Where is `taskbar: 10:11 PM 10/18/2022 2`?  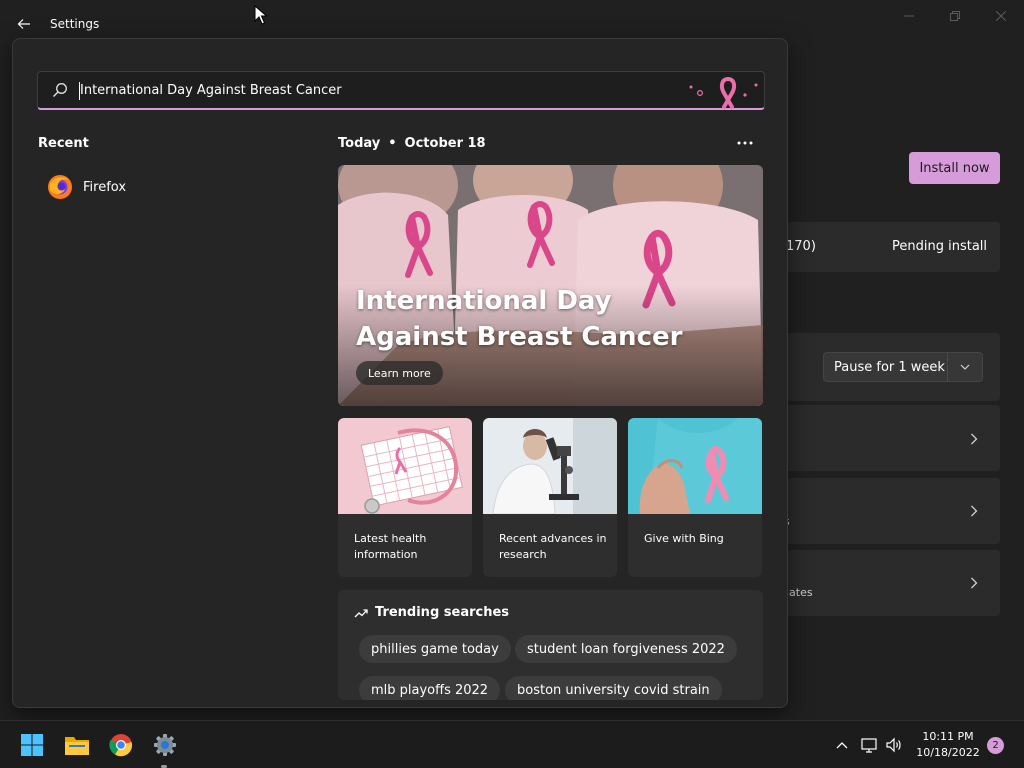
taskbar: 10:11 PM 10/18/2022 2 is located at coordinates (512, 744).